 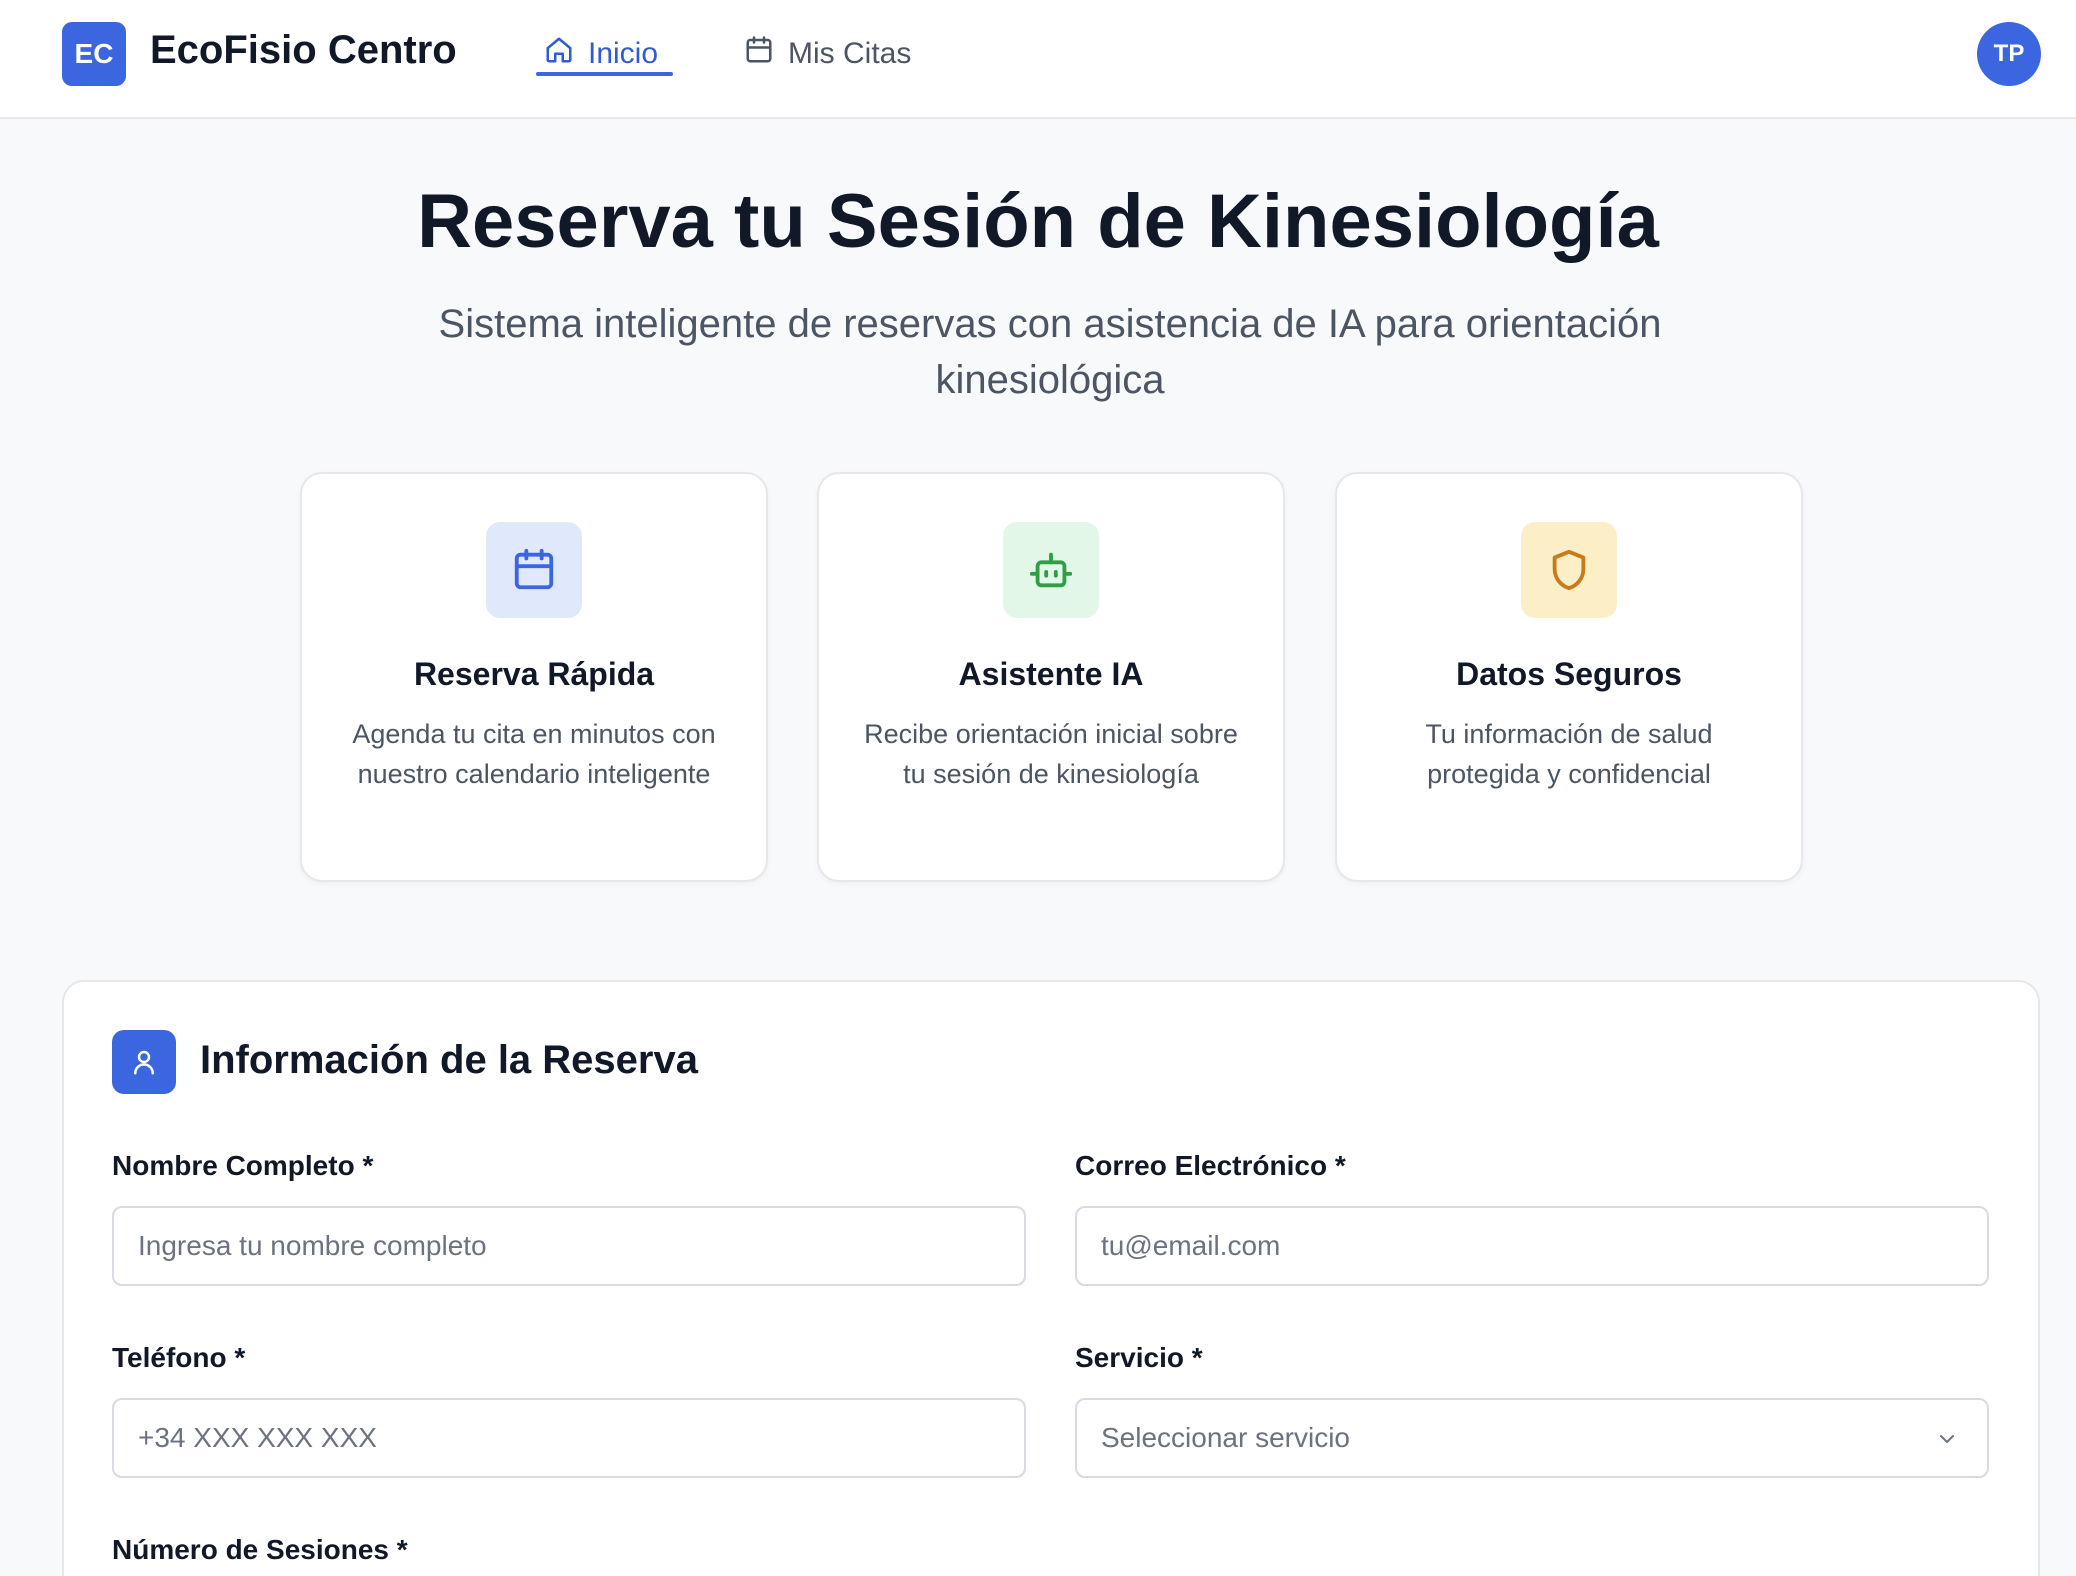 What do you see at coordinates (2009, 54) in the screenshot?
I see `user-avatar: TP` at bounding box center [2009, 54].